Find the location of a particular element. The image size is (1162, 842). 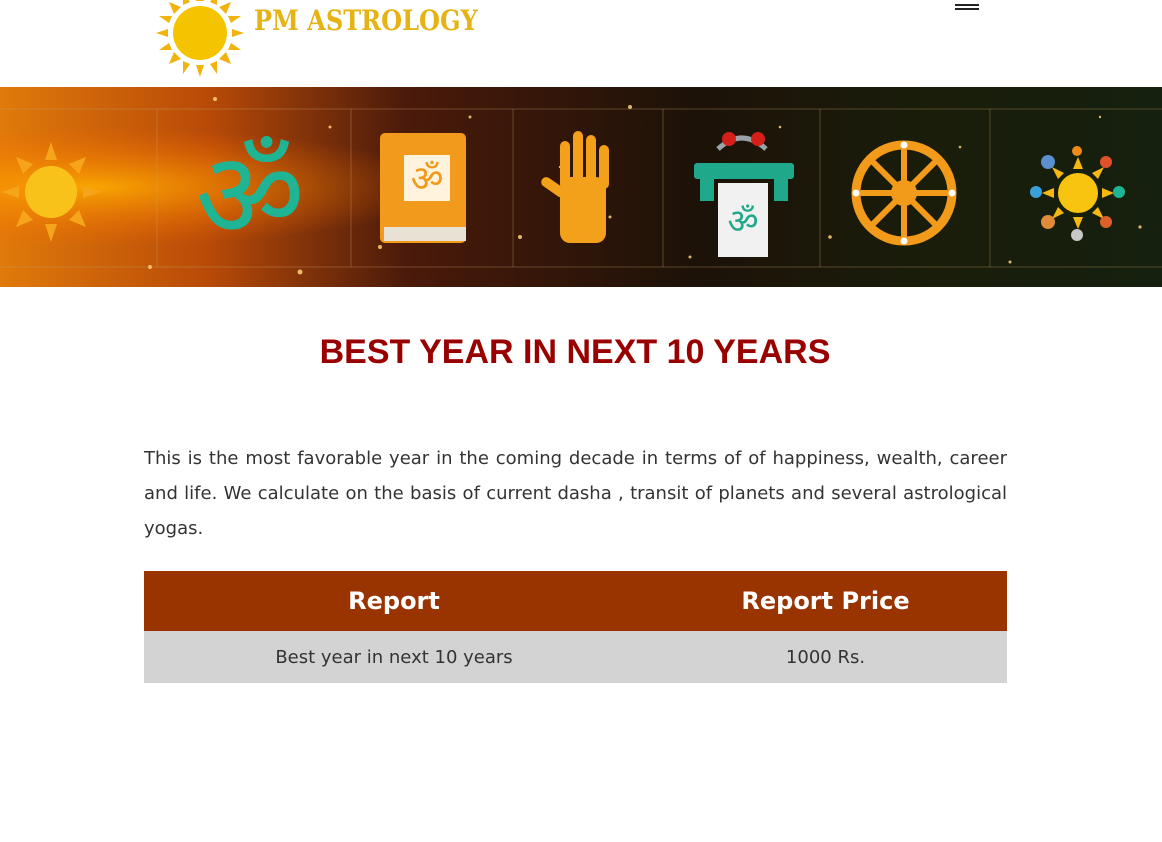

om-icon: ॐ is located at coordinates (249, 196).